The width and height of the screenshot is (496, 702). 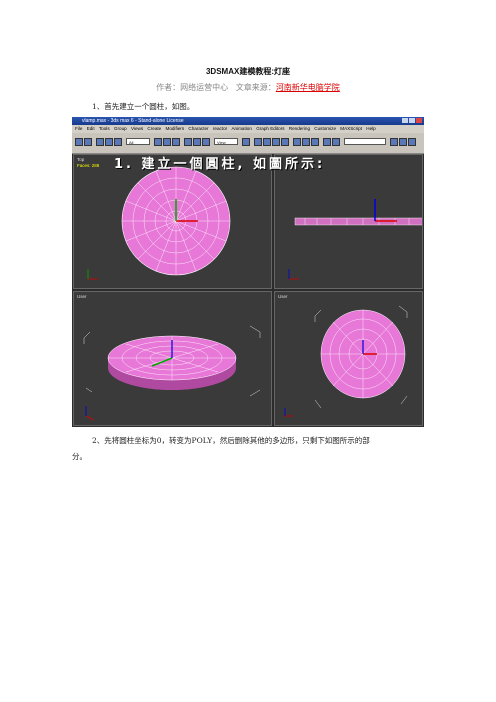 I want to click on user-view-cylinder, so click(x=172, y=373).